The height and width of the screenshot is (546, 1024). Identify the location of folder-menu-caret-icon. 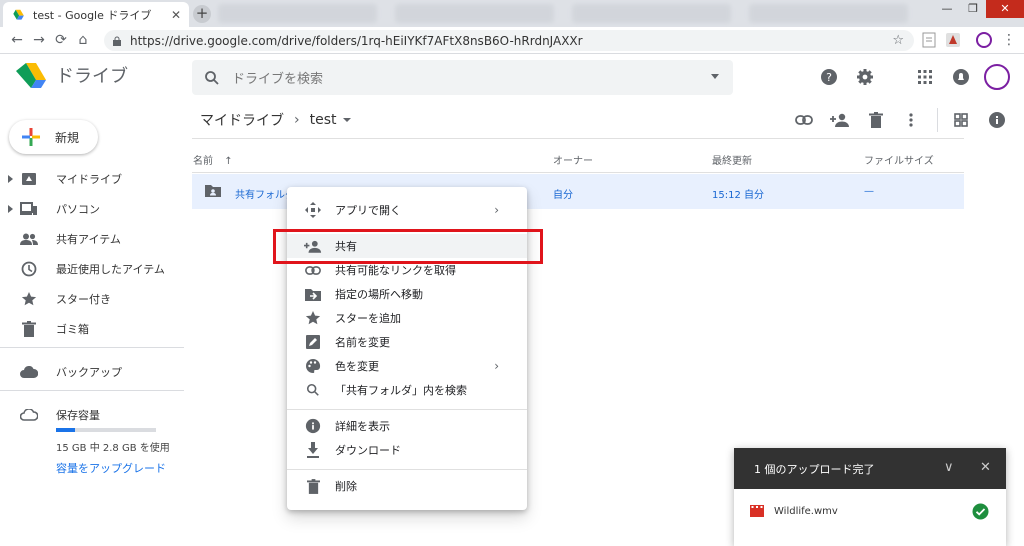
(346, 120).